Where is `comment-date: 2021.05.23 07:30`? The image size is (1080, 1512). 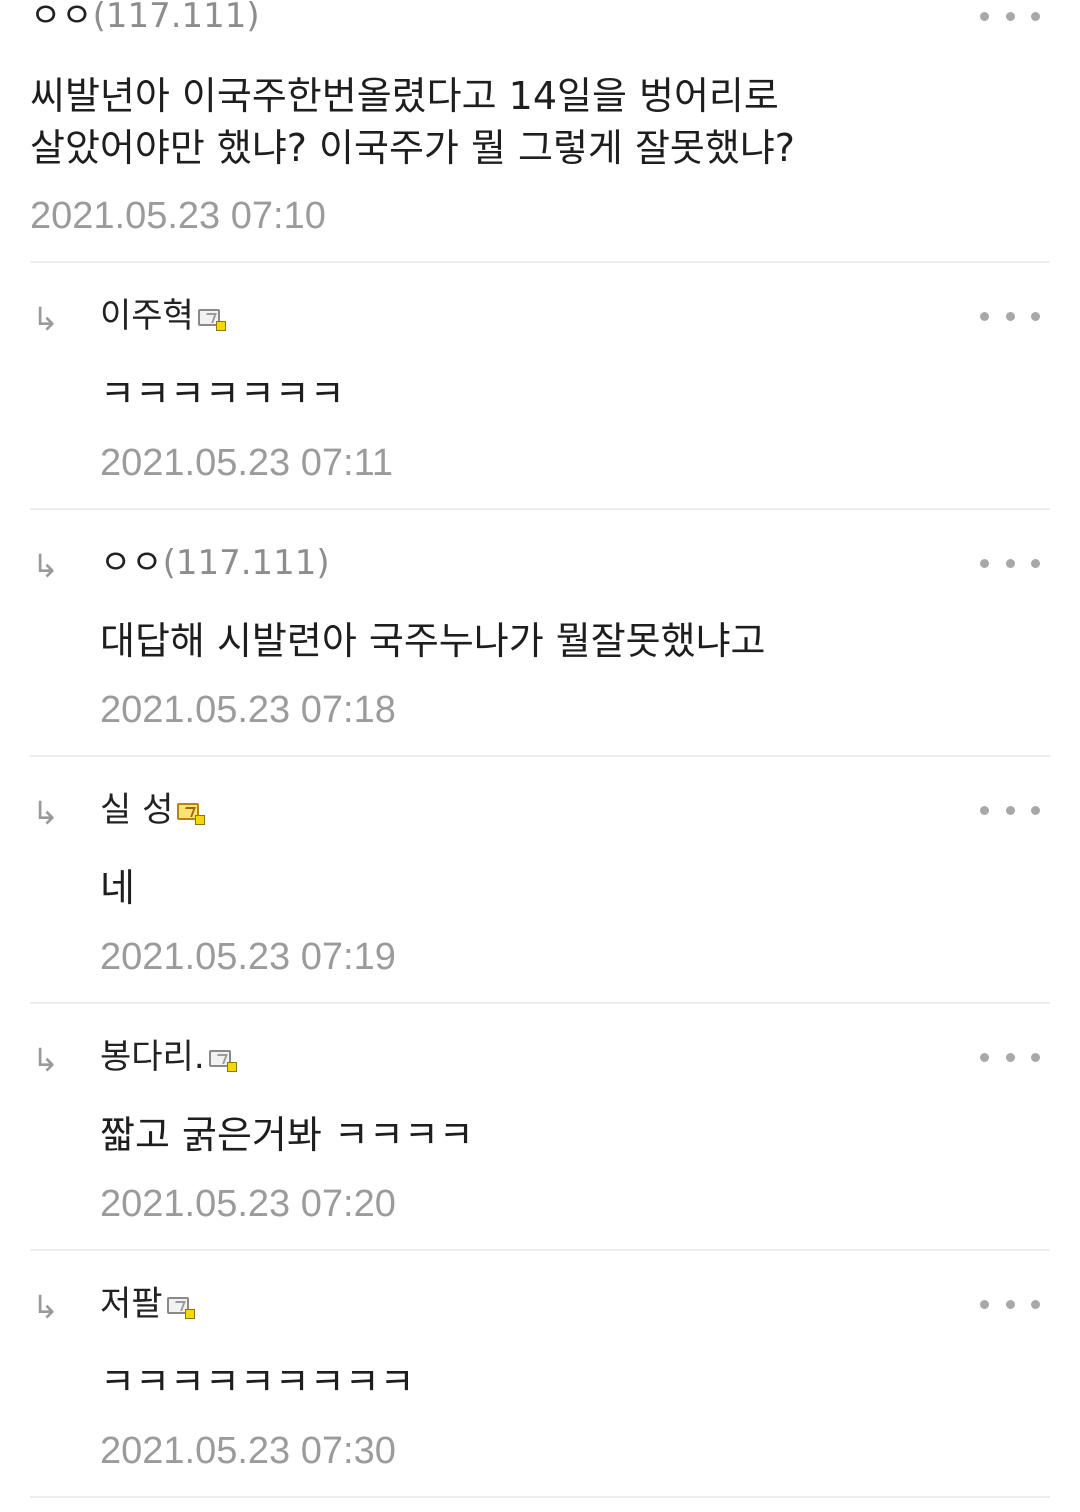
comment-date: 2021.05.23 07:30 is located at coordinates (248, 1451).